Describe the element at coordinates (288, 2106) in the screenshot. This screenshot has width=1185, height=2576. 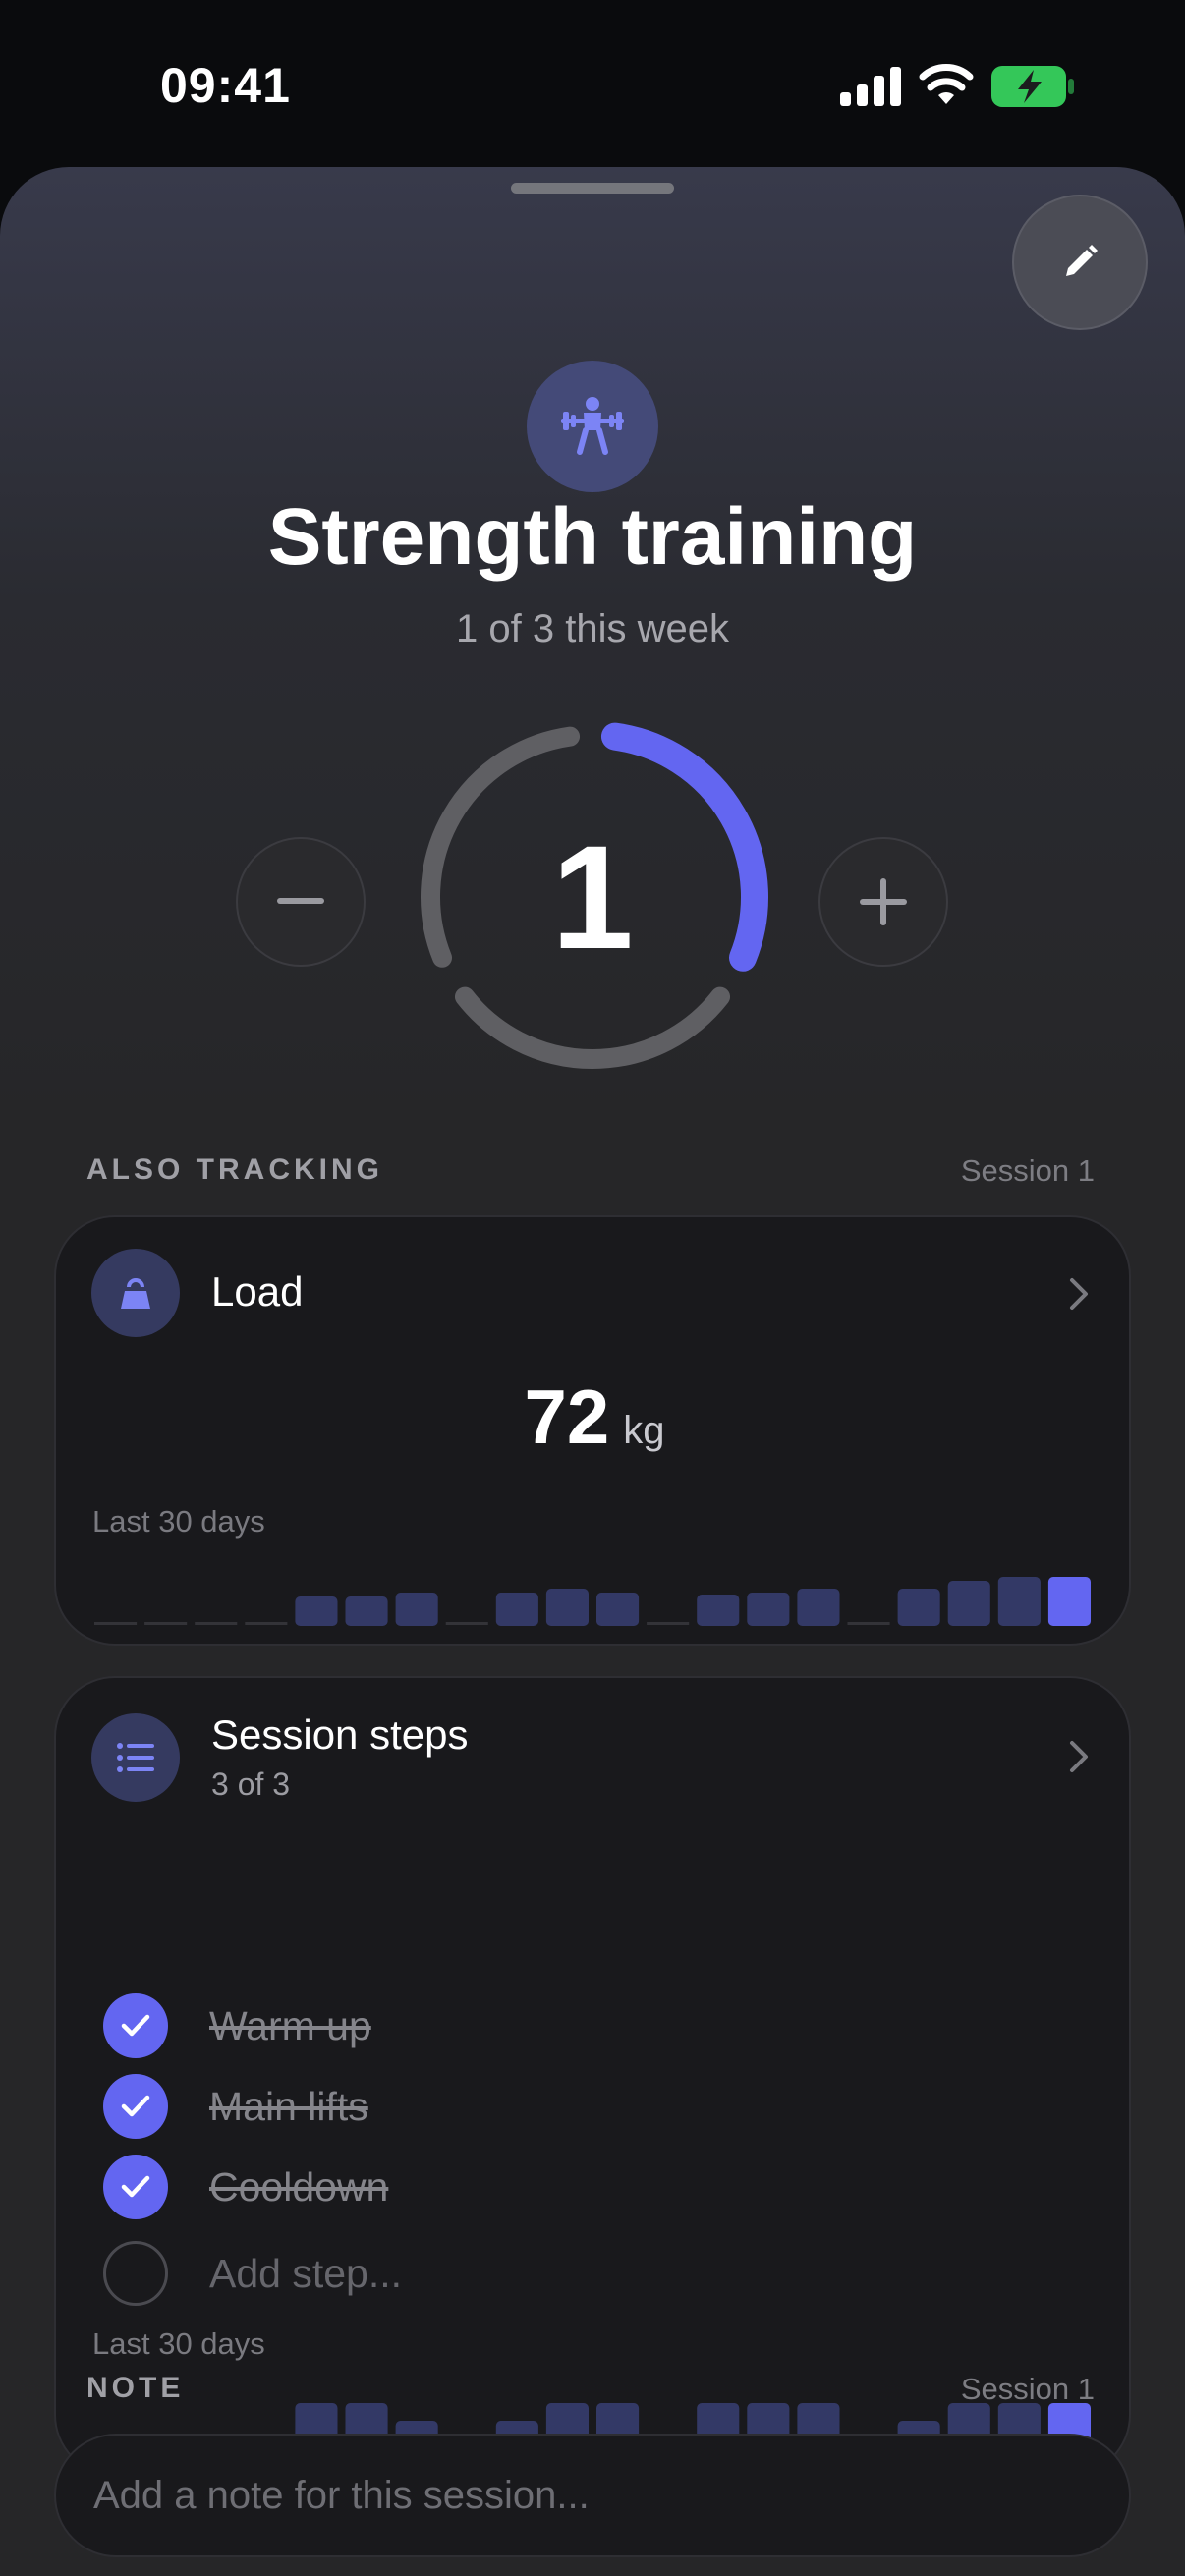
I see `step-label: Main lifts` at that location.